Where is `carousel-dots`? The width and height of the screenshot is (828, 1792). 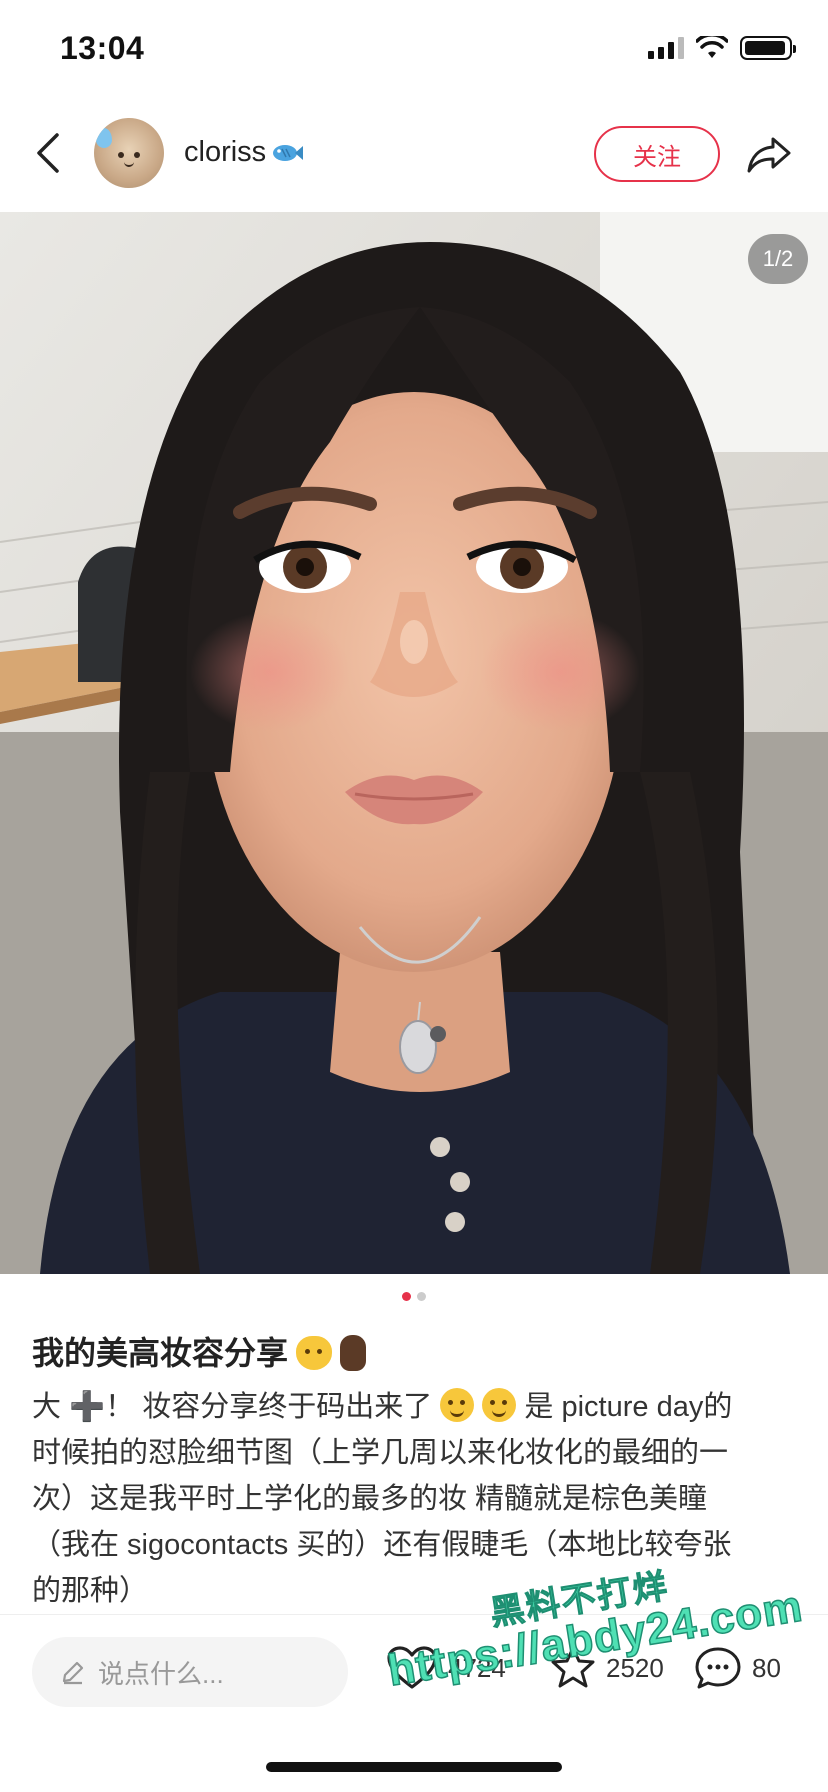
carousel-dots is located at coordinates (414, 1296).